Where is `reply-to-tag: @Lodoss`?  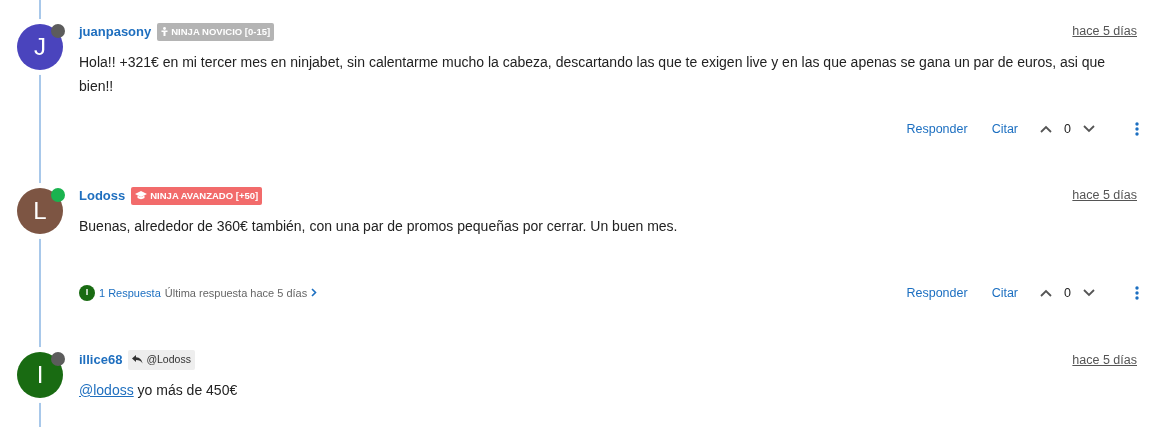 reply-to-tag: @Lodoss is located at coordinates (161, 360).